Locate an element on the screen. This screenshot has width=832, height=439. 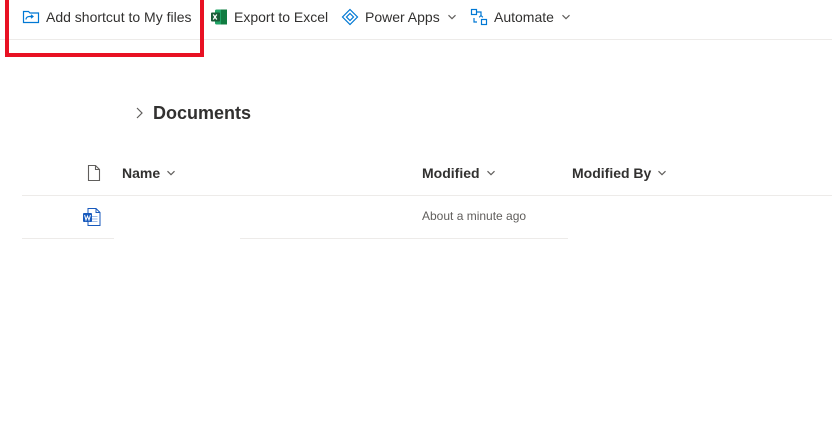
word-document-icon is located at coordinates (92, 217).